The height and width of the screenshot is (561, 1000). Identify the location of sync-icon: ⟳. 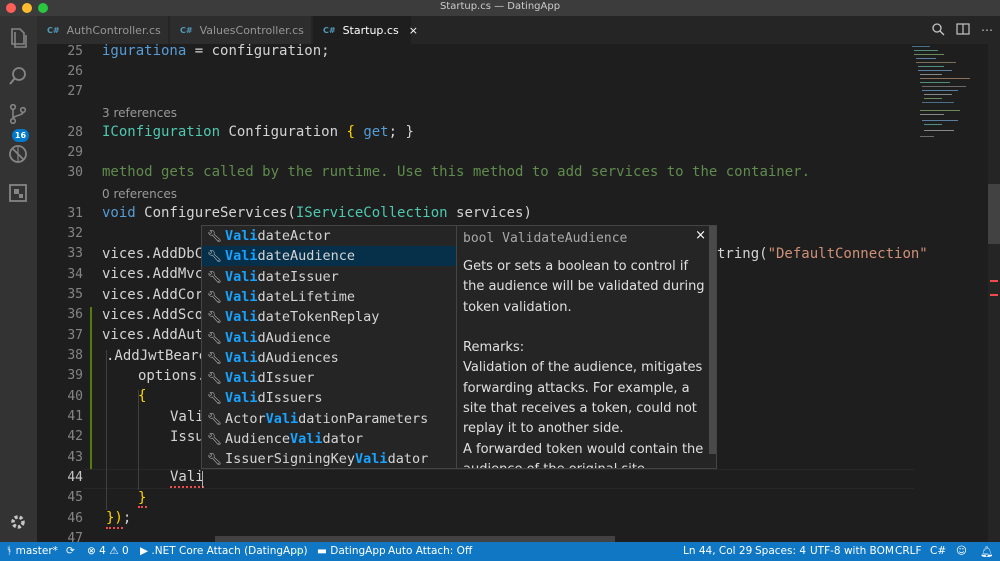
(70, 551).